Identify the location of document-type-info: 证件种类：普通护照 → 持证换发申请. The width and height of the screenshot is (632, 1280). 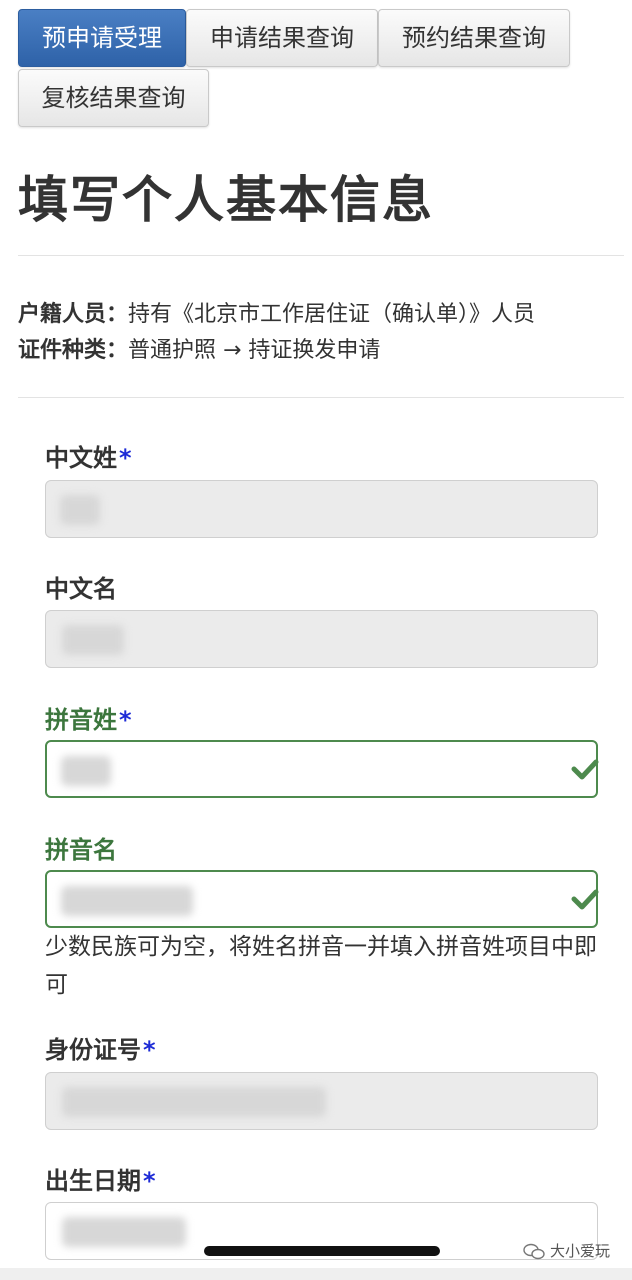
(199, 348).